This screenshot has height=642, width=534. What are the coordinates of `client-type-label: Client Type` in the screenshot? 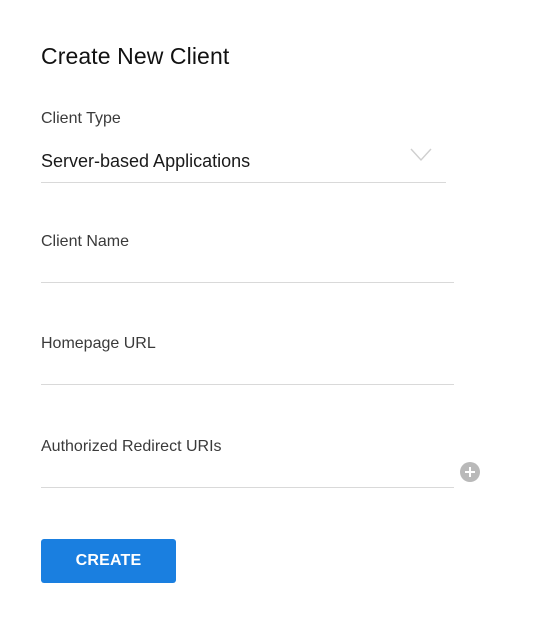 It's located at (81, 118).